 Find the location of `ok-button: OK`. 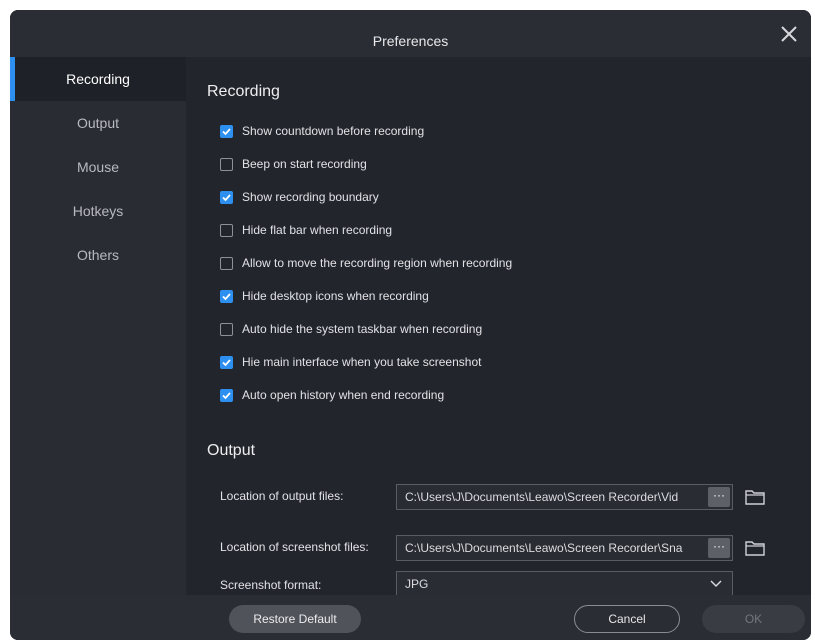

ok-button: OK is located at coordinates (753, 619).